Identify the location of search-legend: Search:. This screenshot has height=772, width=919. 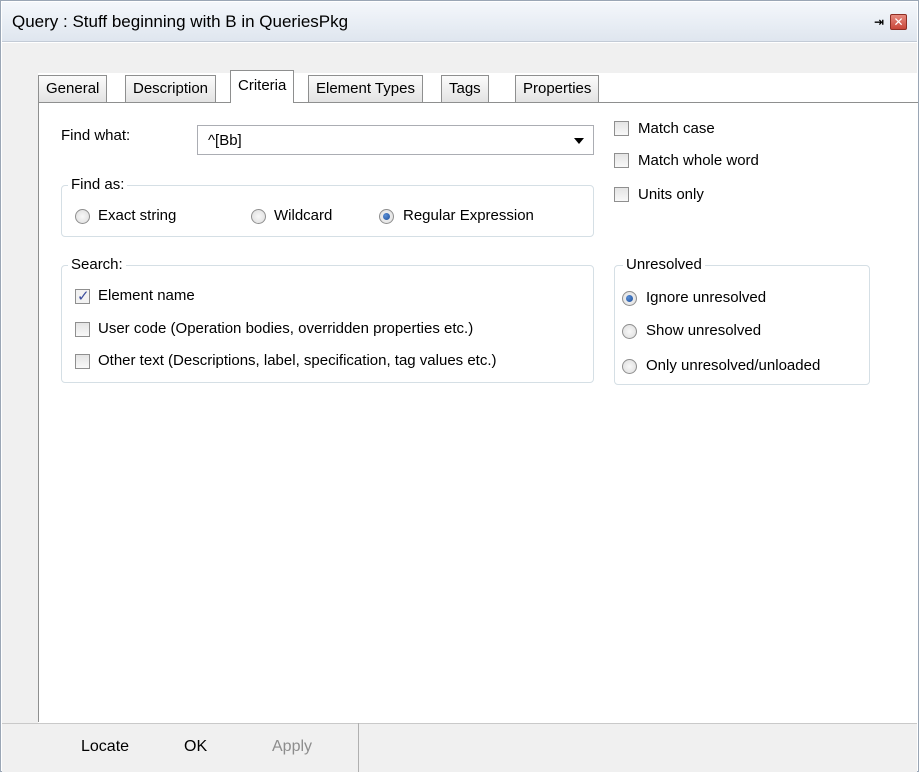
(97, 264).